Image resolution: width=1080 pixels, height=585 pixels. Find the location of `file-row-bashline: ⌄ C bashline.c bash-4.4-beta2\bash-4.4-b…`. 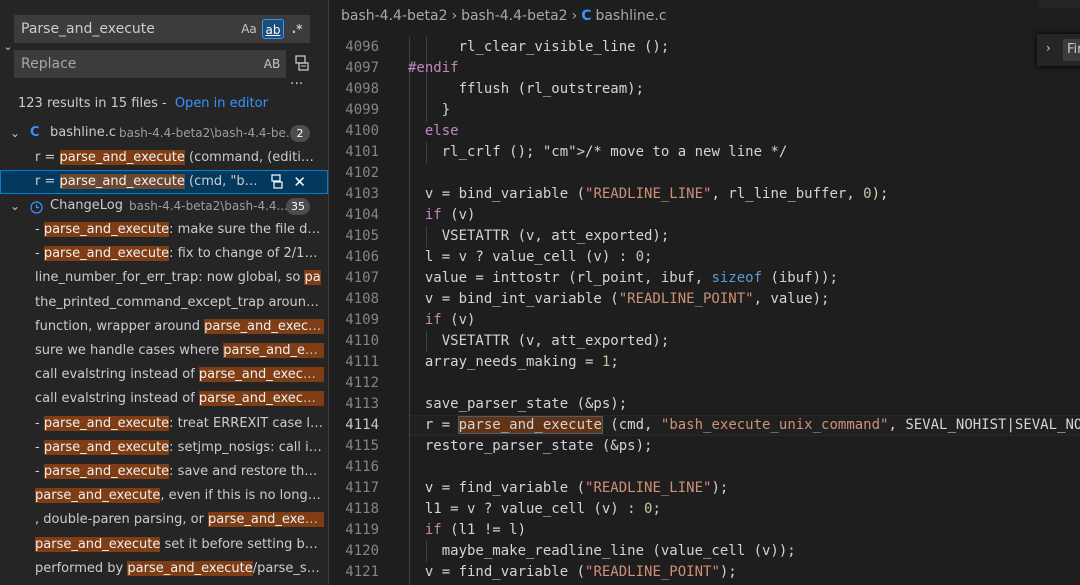

file-row-bashline: ⌄ C bashline.c bash-4.4-beta2\bash-4.4-b… is located at coordinates (164, 133).